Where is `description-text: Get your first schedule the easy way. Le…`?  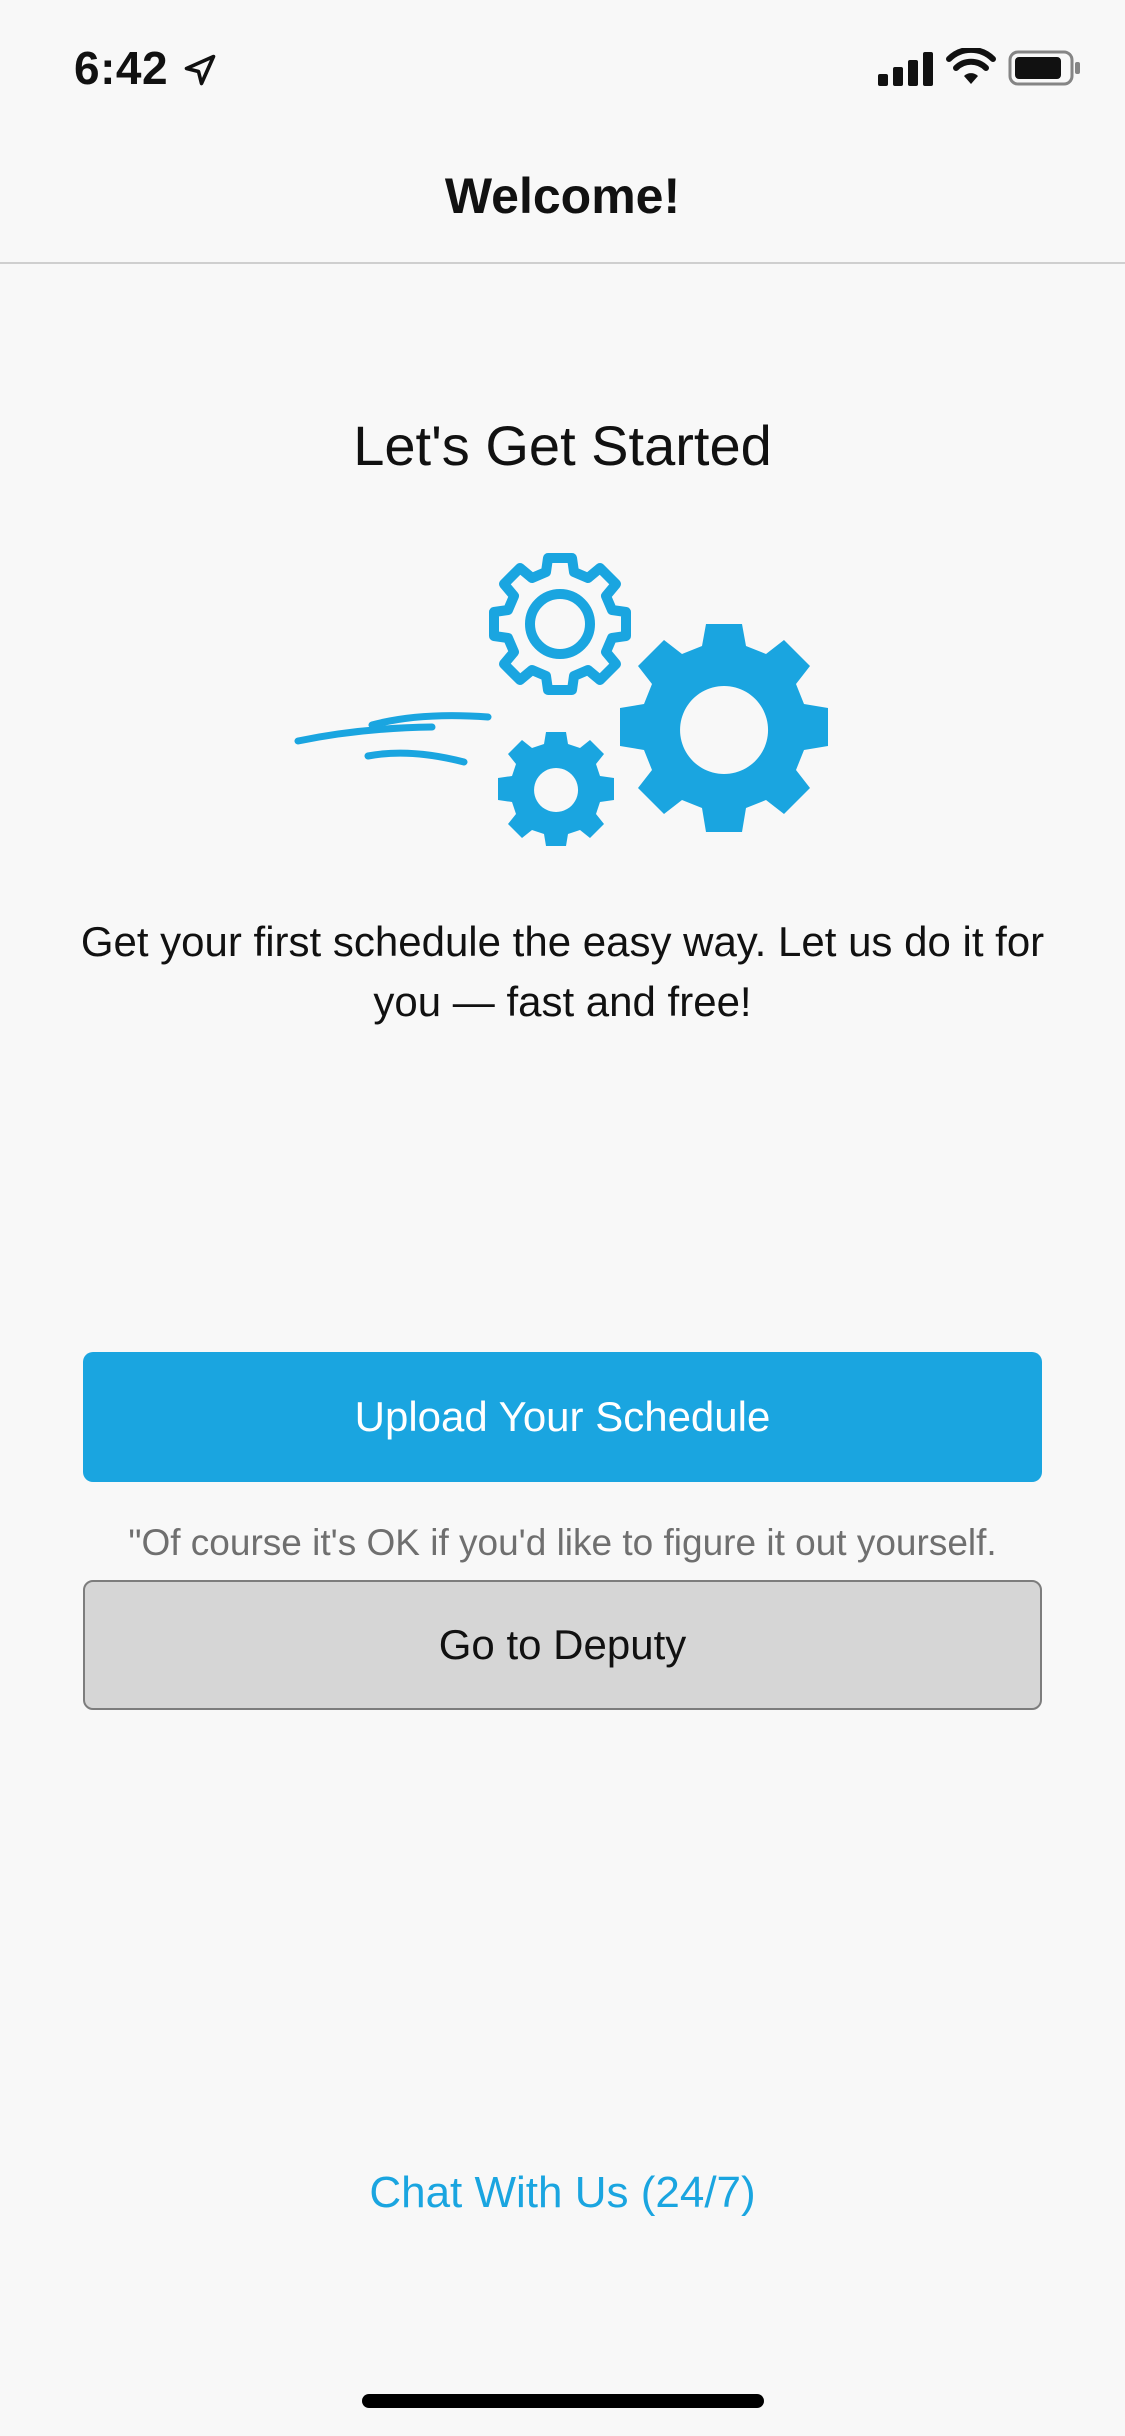
description-text: Get your first schedule the easy way. Le… is located at coordinates (562, 971).